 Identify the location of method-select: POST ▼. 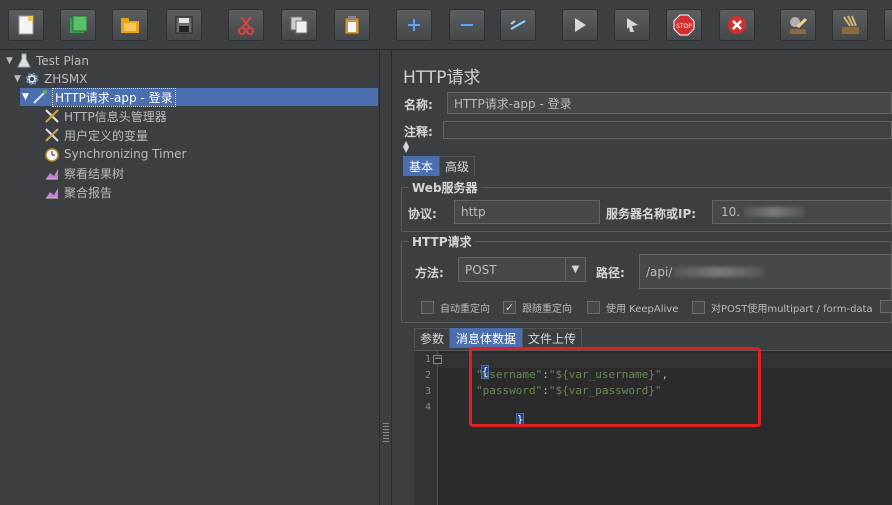
(522, 269).